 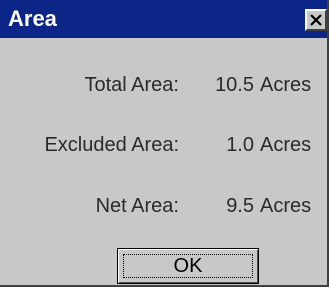 I want to click on ok-button: OK, so click(x=188, y=266).